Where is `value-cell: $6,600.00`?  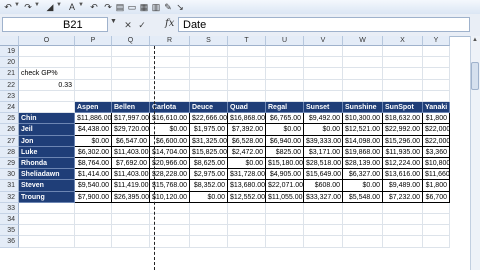 value-cell: $6,600.00 is located at coordinates (170, 141).